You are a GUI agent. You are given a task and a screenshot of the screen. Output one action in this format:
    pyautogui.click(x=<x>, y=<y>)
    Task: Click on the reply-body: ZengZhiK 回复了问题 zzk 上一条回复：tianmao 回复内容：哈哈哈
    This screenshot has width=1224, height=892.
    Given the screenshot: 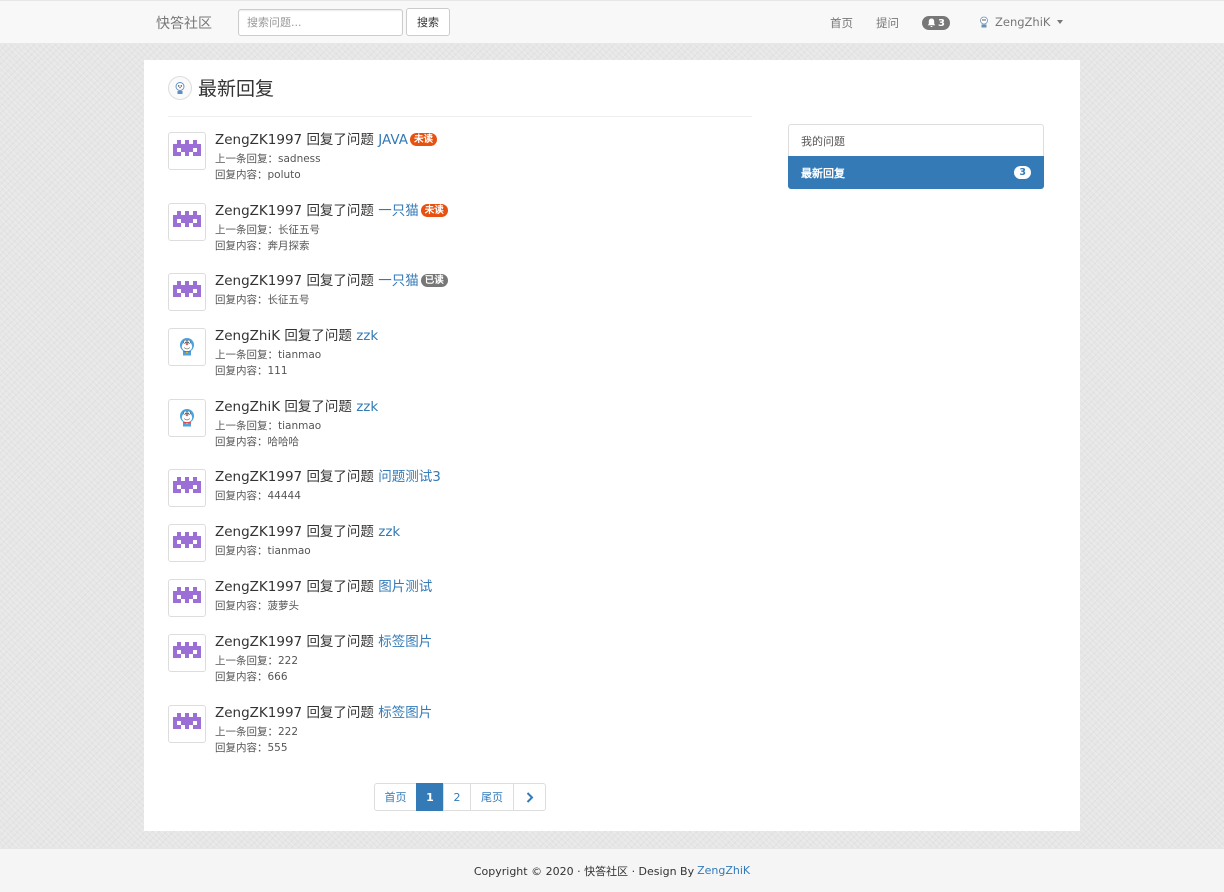 What is the action you would take?
    pyautogui.click(x=296, y=424)
    